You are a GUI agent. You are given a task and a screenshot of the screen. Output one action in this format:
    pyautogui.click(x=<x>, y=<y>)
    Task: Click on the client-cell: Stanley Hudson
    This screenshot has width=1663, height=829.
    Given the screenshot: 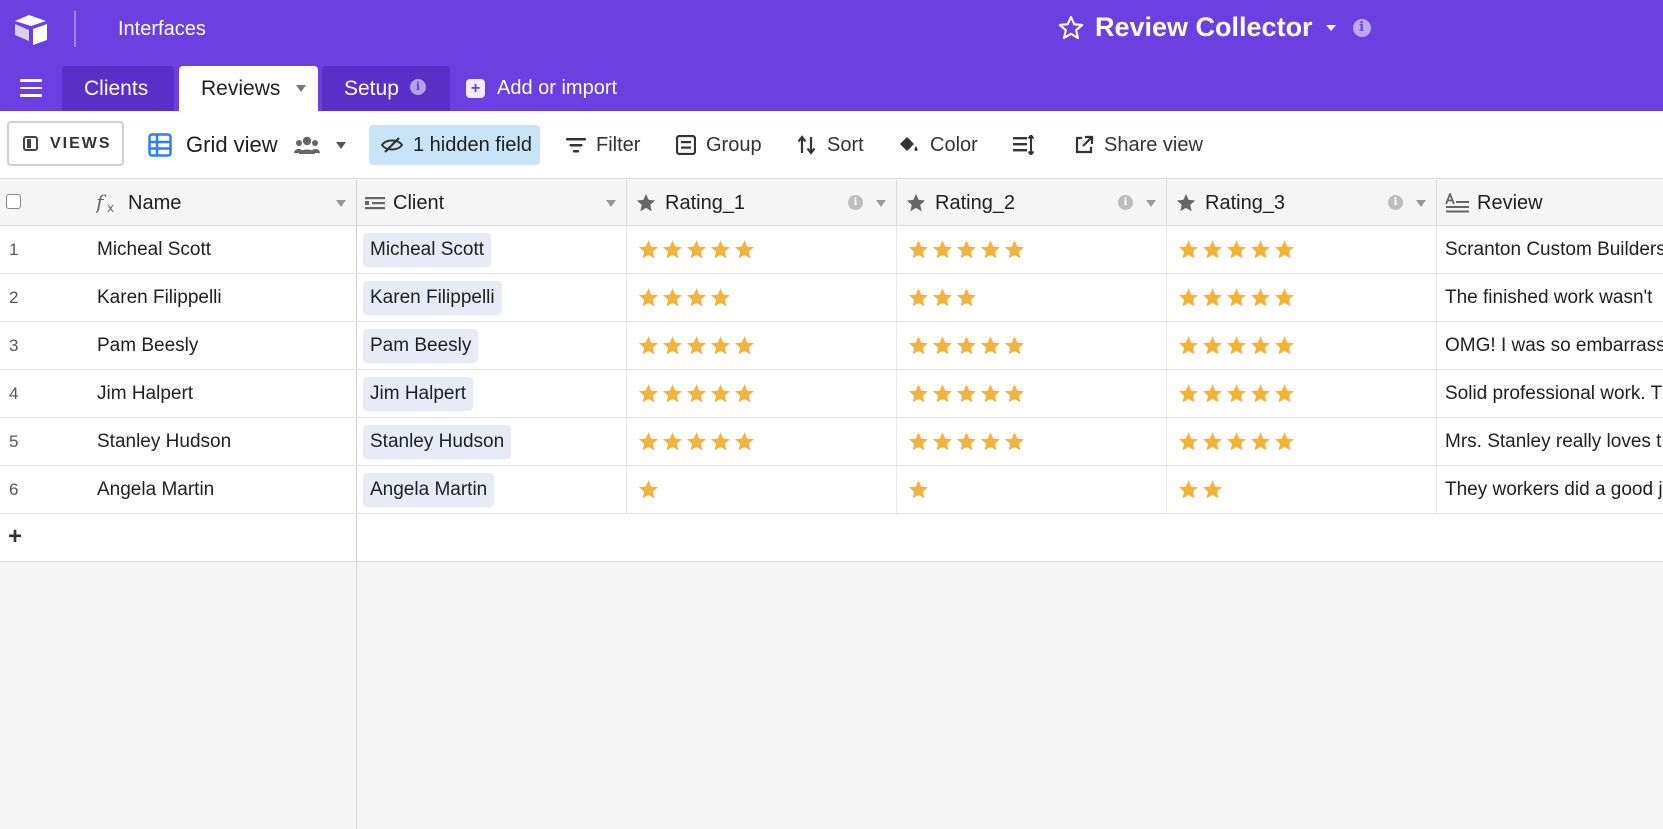 What is the action you would take?
    pyautogui.click(x=492, y=441)
    